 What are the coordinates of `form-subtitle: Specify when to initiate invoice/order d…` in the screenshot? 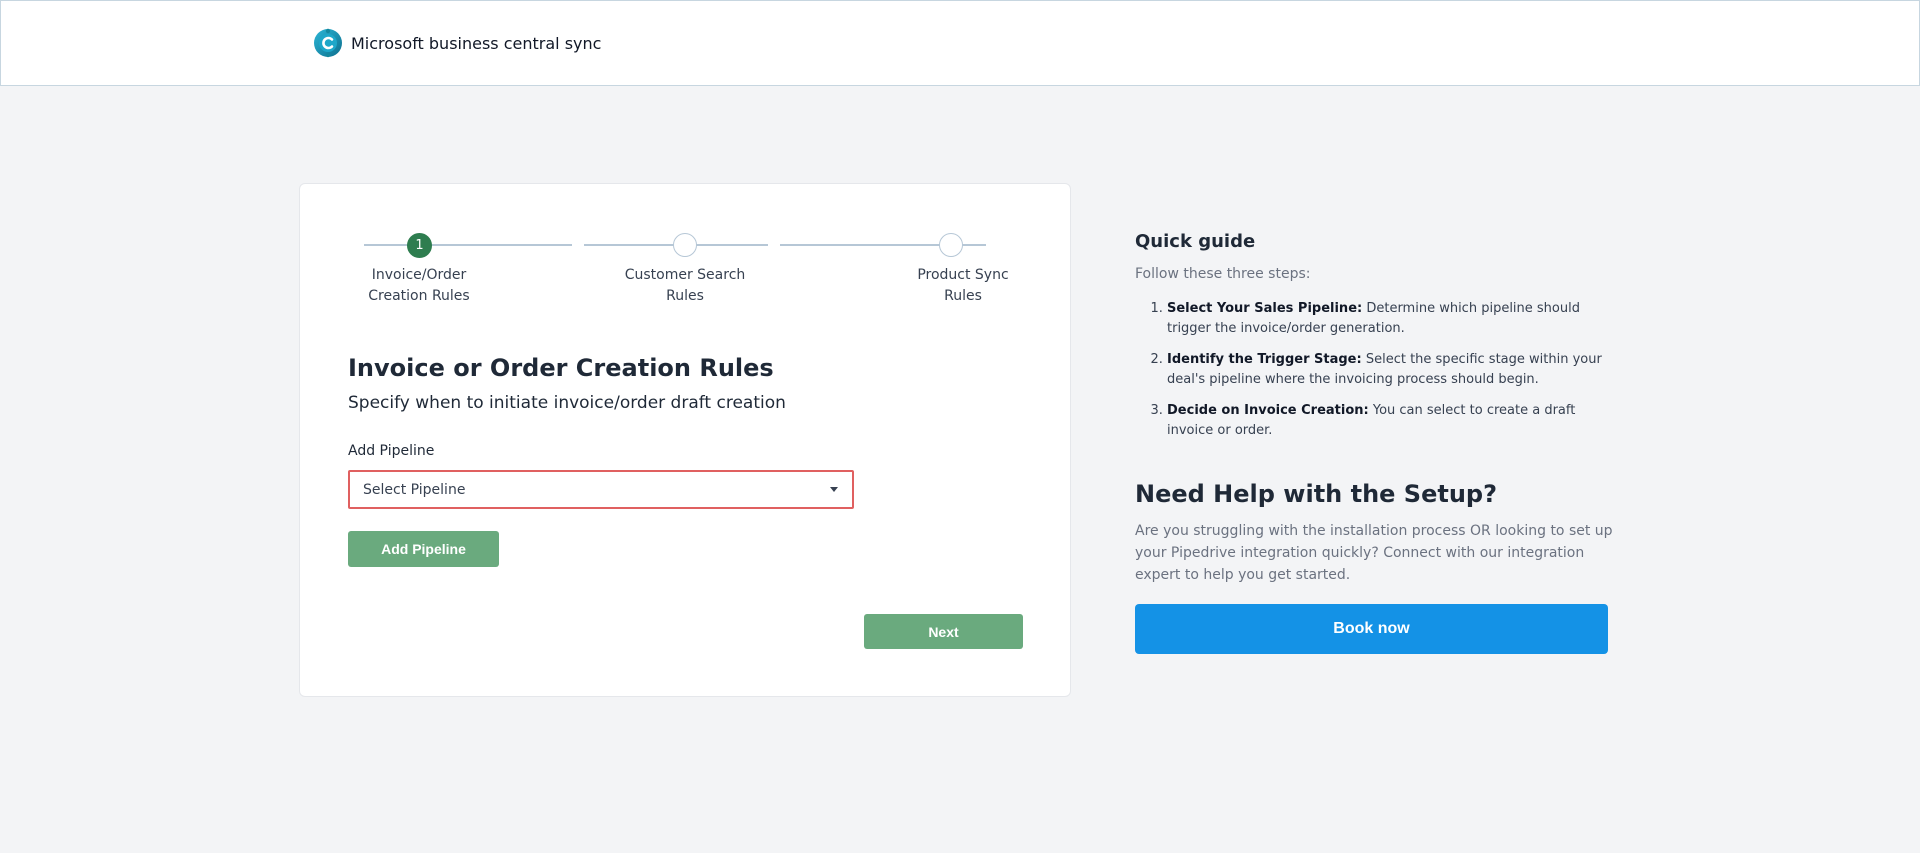 It's located at (567, 403).